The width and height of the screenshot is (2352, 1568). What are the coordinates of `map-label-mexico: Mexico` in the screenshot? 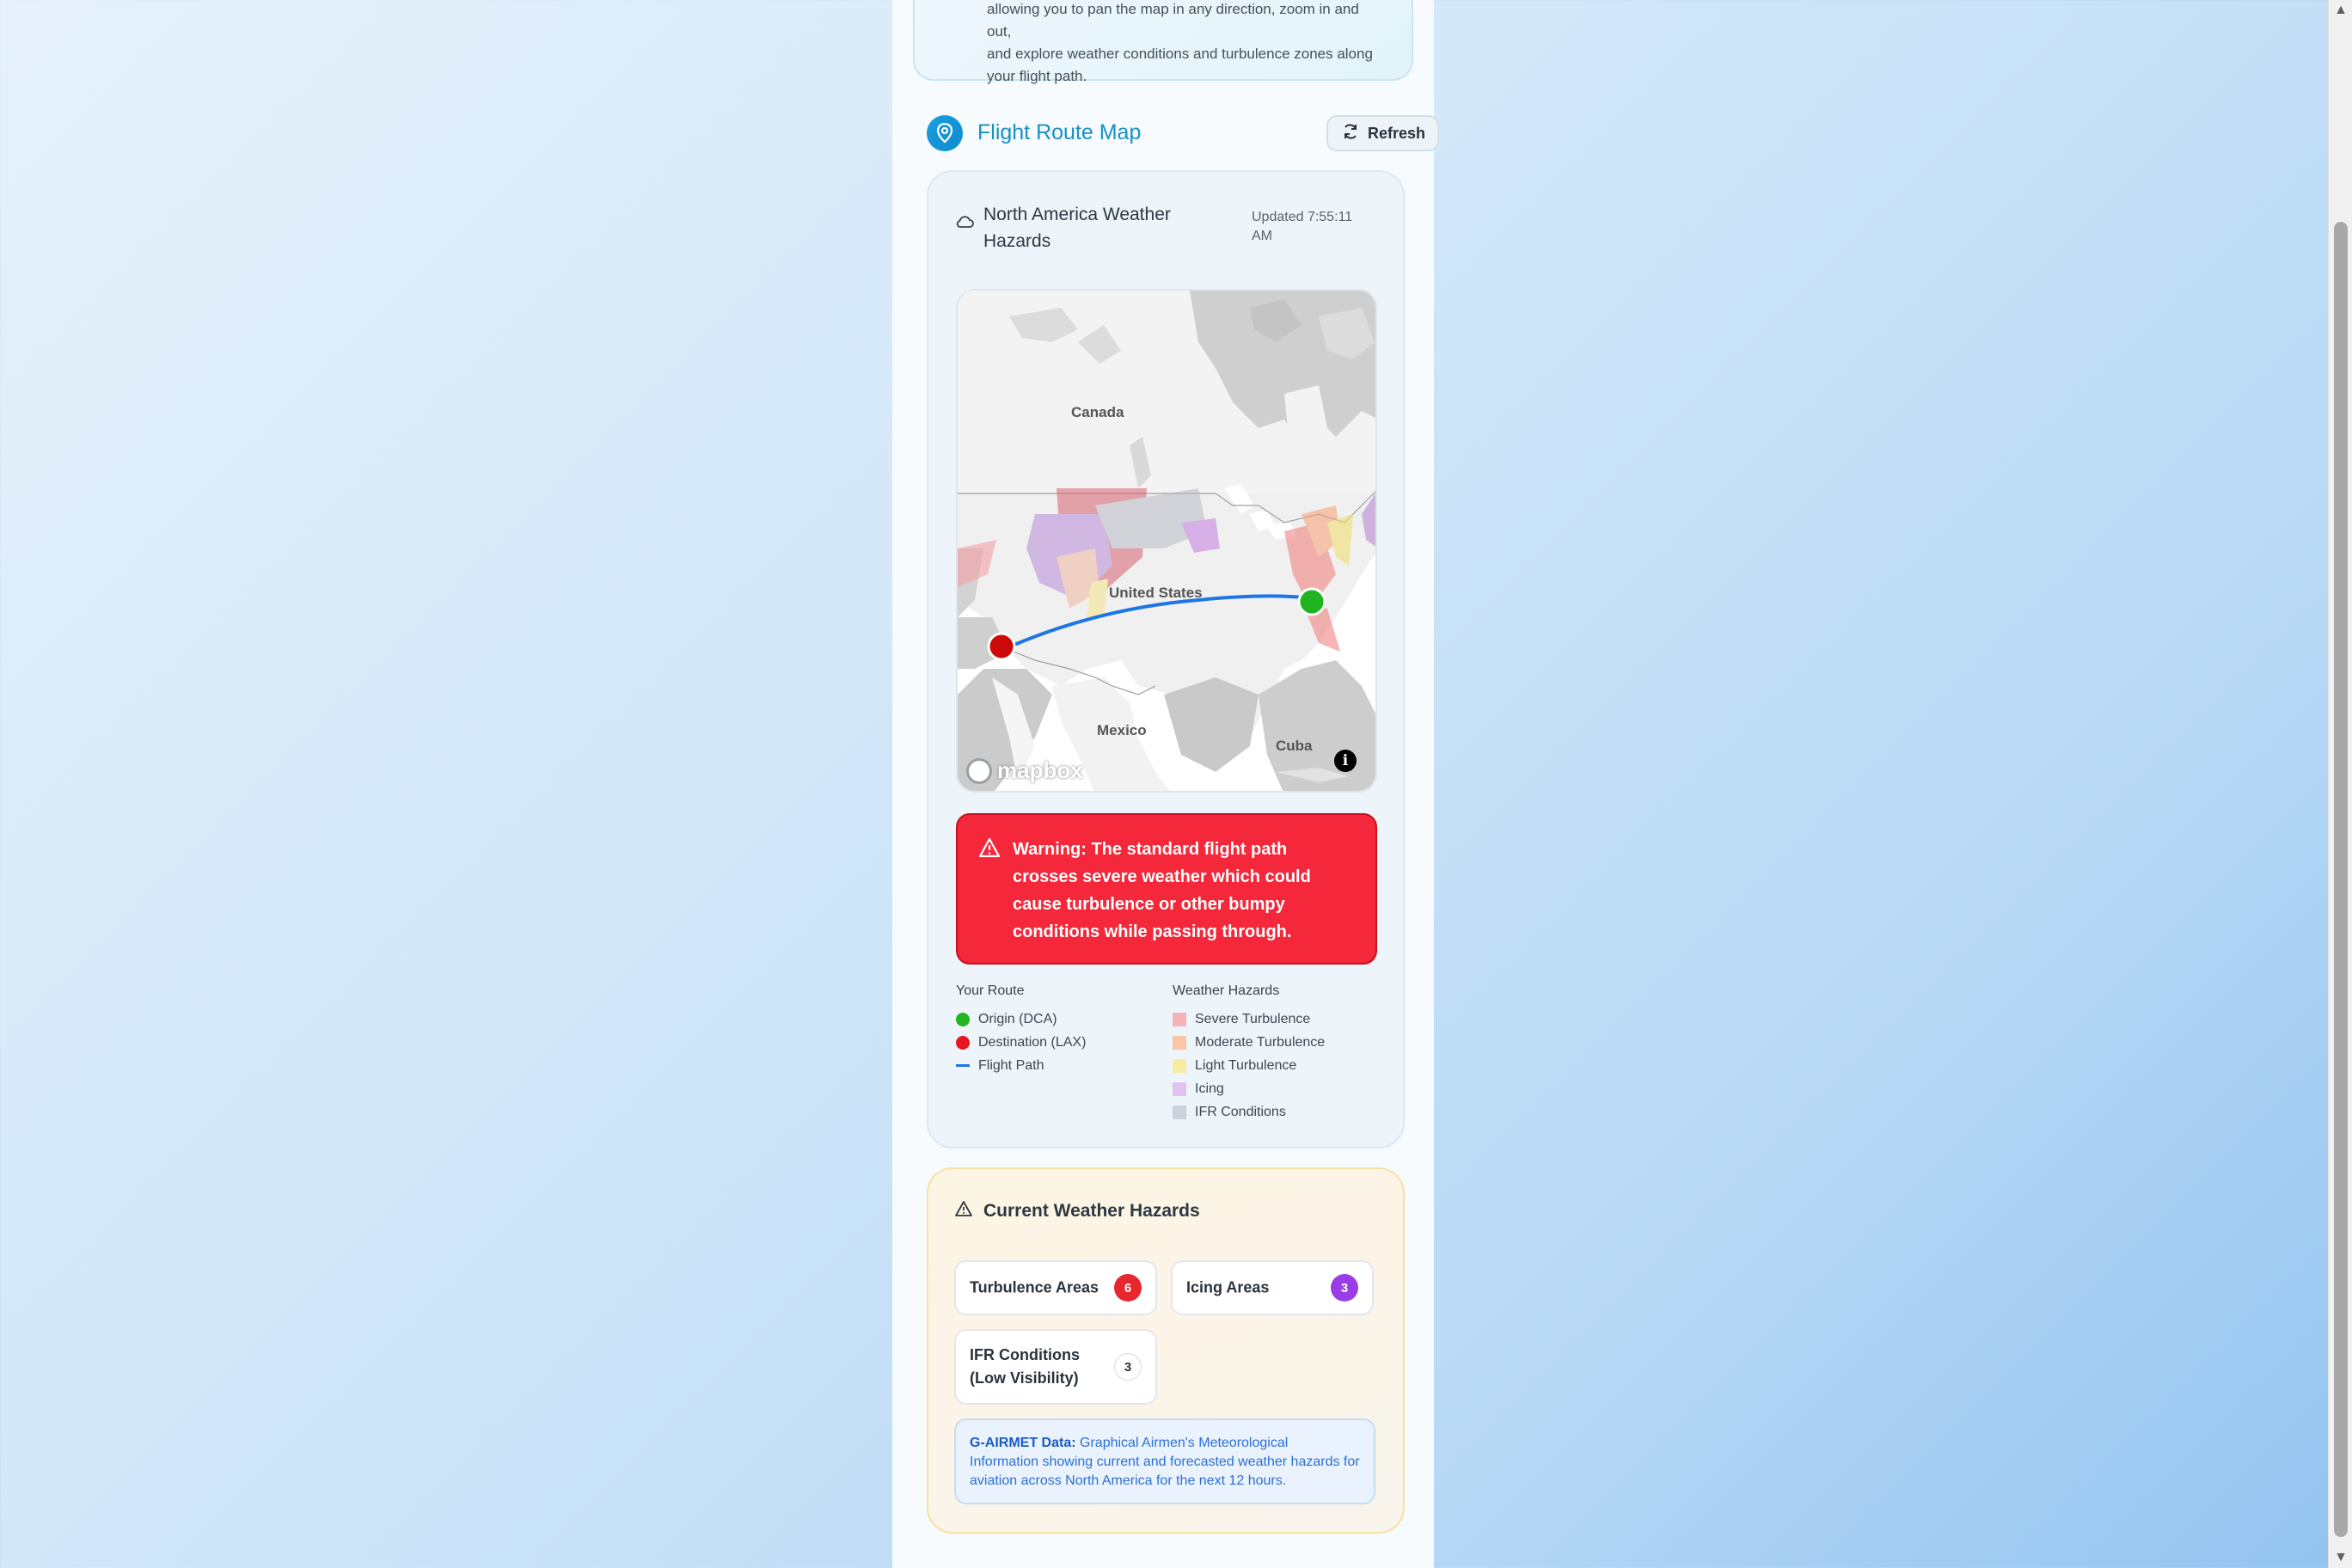 It's located at (1122, 730).